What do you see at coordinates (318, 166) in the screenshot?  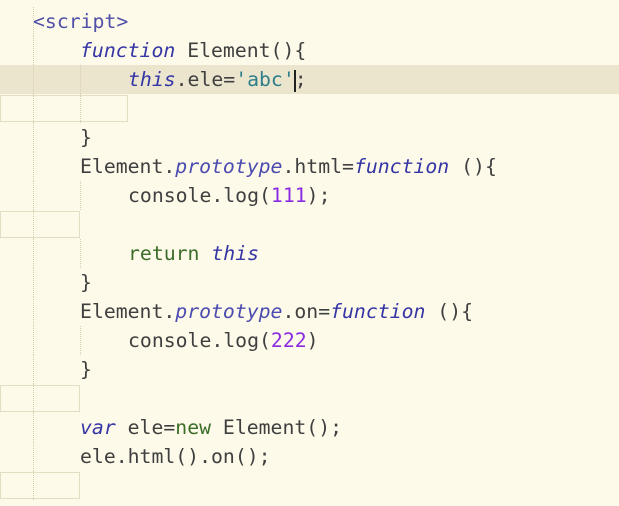 I see `code-token: .html=` at bounding box center [318, 166].